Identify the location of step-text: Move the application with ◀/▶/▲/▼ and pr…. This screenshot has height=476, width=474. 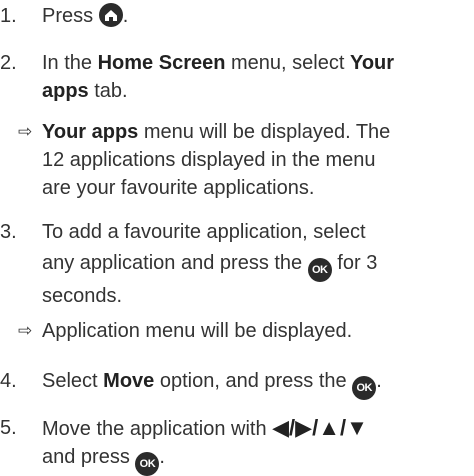
(252, 445).